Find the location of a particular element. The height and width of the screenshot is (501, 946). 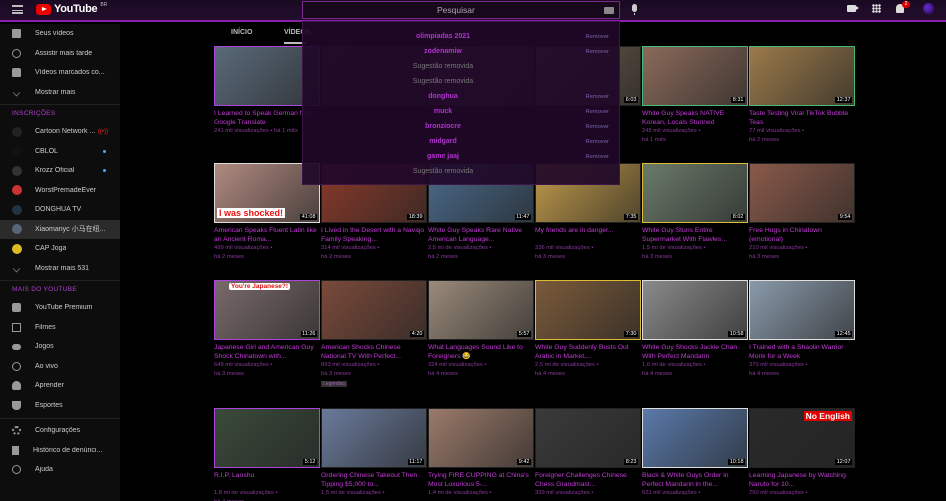

video-thumbnail: 8:23 is located at coordinates (588, 438).